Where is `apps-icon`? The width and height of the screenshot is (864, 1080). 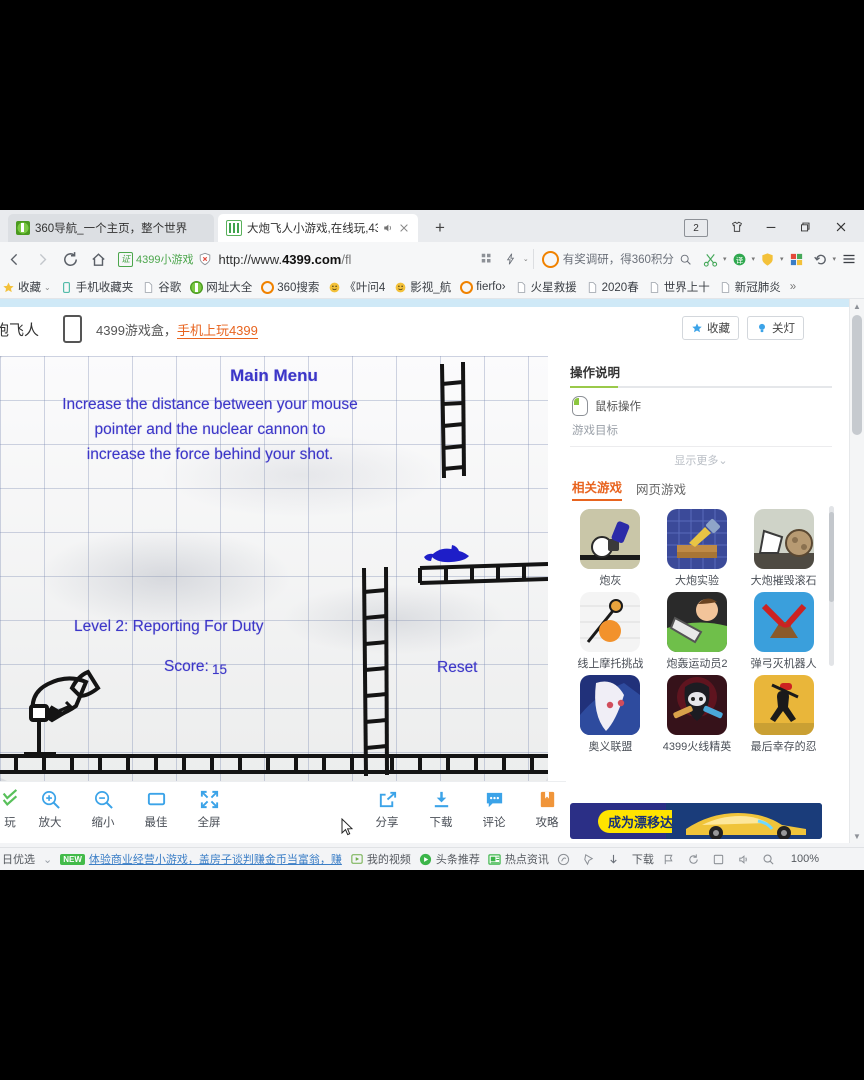 apps-icon is located at coordinates (796, 259).